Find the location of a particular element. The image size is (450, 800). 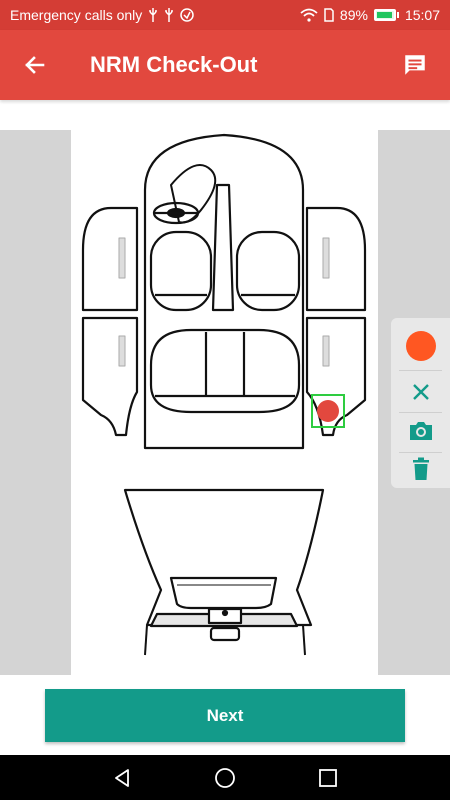

app-bar: NRM Check-Out is located at coordinates (225, 65).